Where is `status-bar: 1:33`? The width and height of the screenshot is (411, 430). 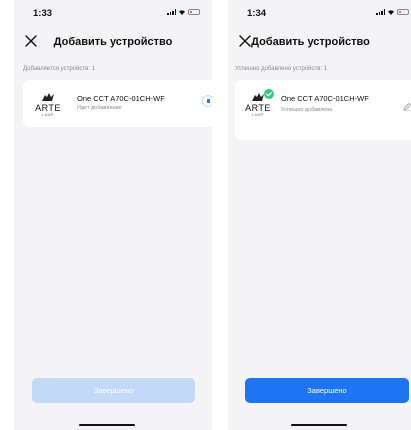
status-bar: 1:33 is located at coordinates (113, 11).